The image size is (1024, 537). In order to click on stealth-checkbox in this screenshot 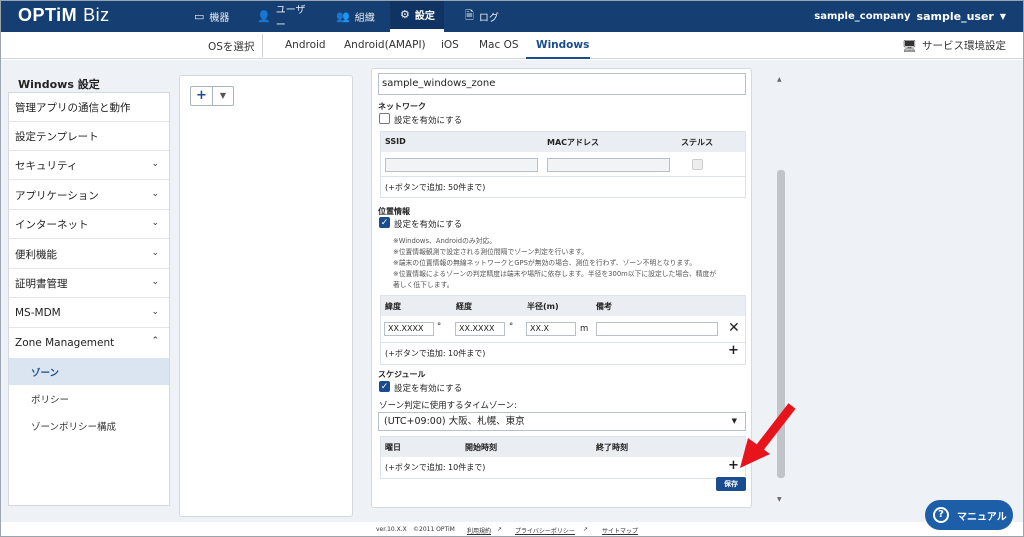, I will do `click(697, 164)`.